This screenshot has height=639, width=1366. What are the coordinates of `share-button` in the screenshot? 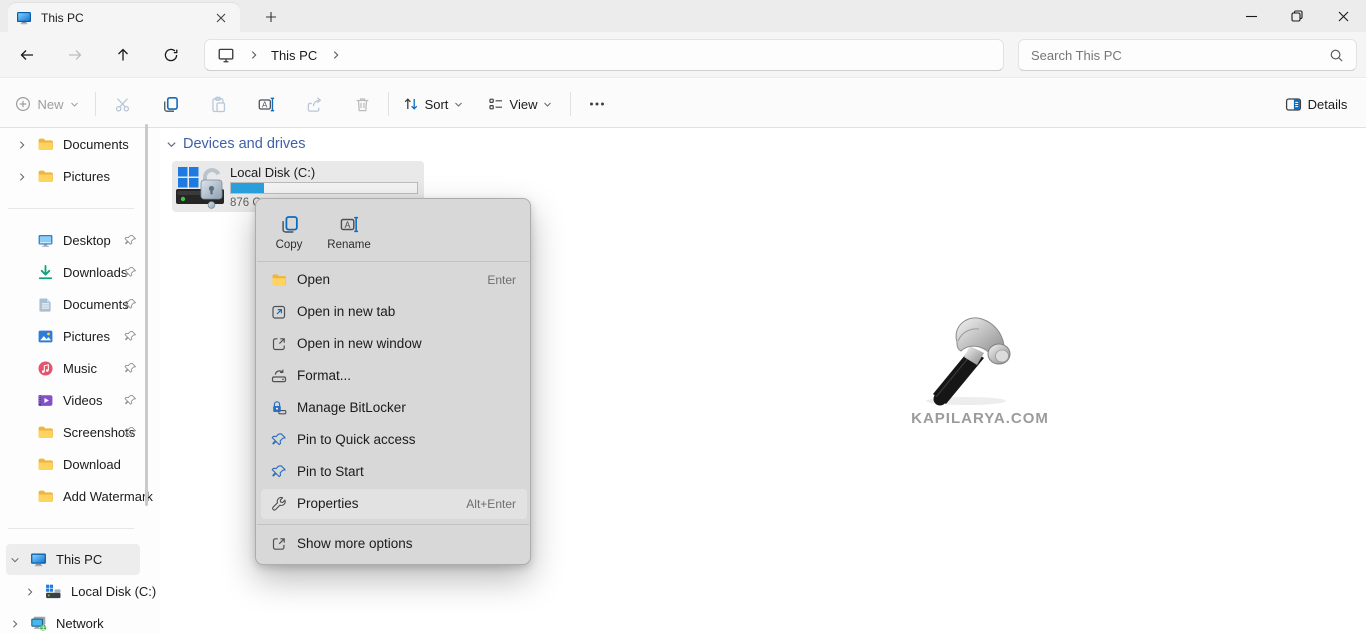 It's located at (314, 104).